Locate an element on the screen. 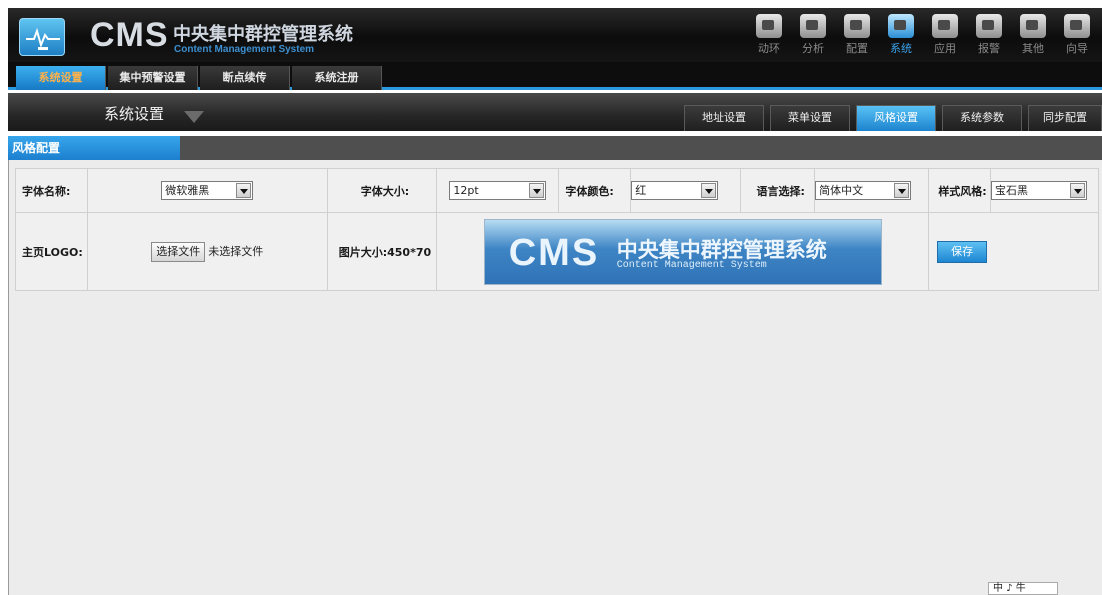 The image size is (1102, 595). save-cell: 保存 is located at coordinates (1013, 251).